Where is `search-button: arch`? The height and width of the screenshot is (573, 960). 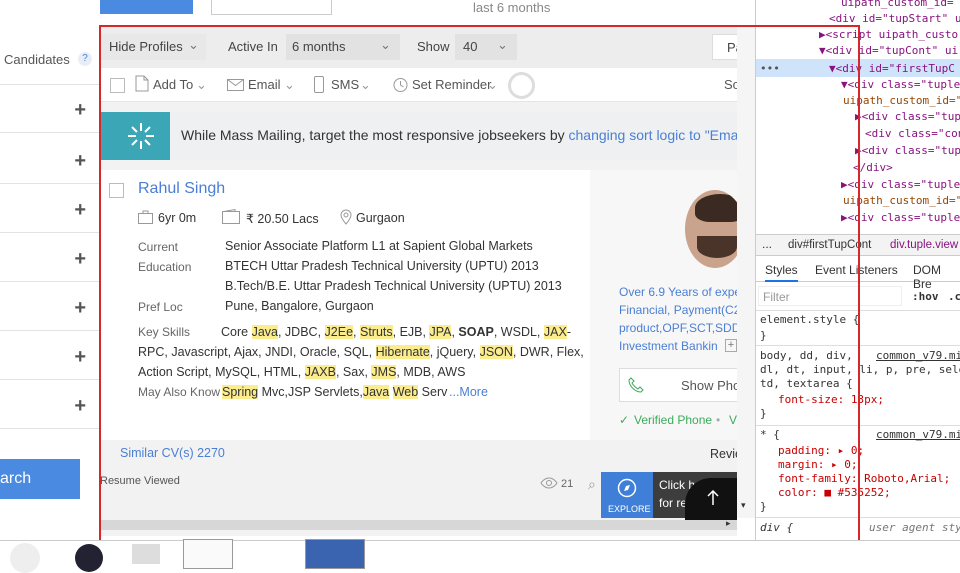
search-button: arch is located at coordinates (40, 479).